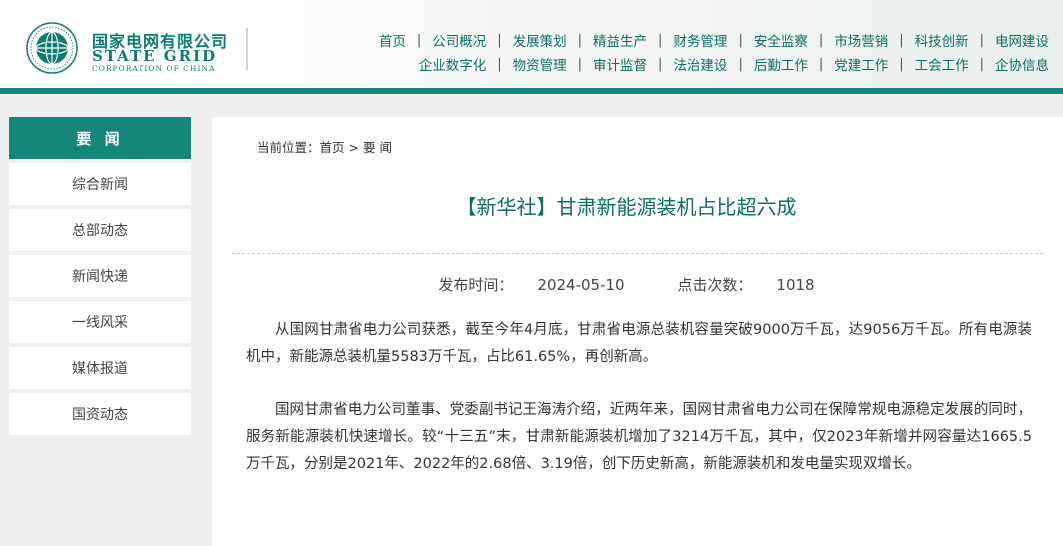 This screenshot has height=546, width=1063. What do you see at coordinates (453, 64) in the screenshot?
I see `nav-item-digitalization: 企业数字化` at bounding box center [453, 64].